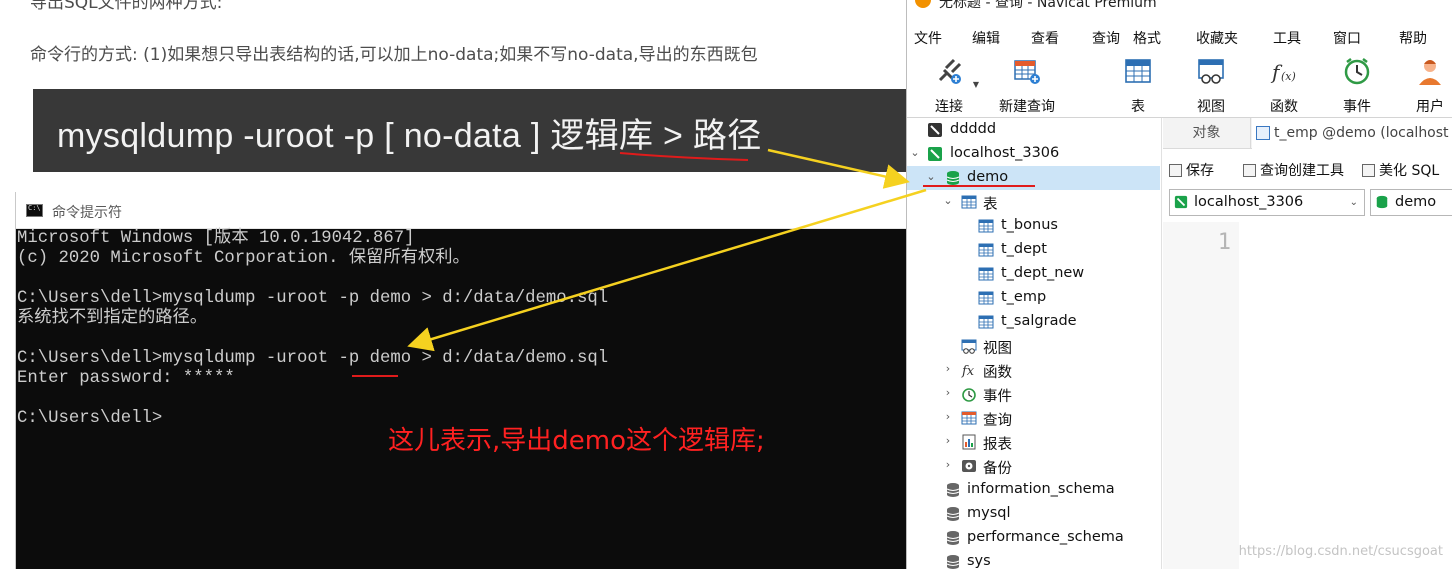 The width and height of the screenshot is (1452, 569). I want to click on tree-item-database: information_schema, so click(1033, 490).